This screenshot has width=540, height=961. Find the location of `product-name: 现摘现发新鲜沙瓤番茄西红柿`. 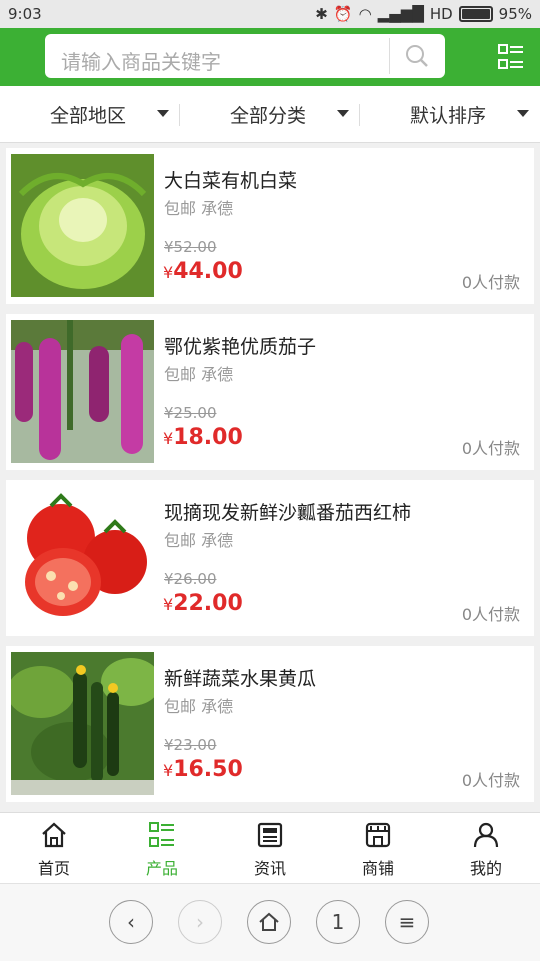

product-name: 现摘现发新鲜沙瓤番茄西红柿 is located at coordinates (287, 511).